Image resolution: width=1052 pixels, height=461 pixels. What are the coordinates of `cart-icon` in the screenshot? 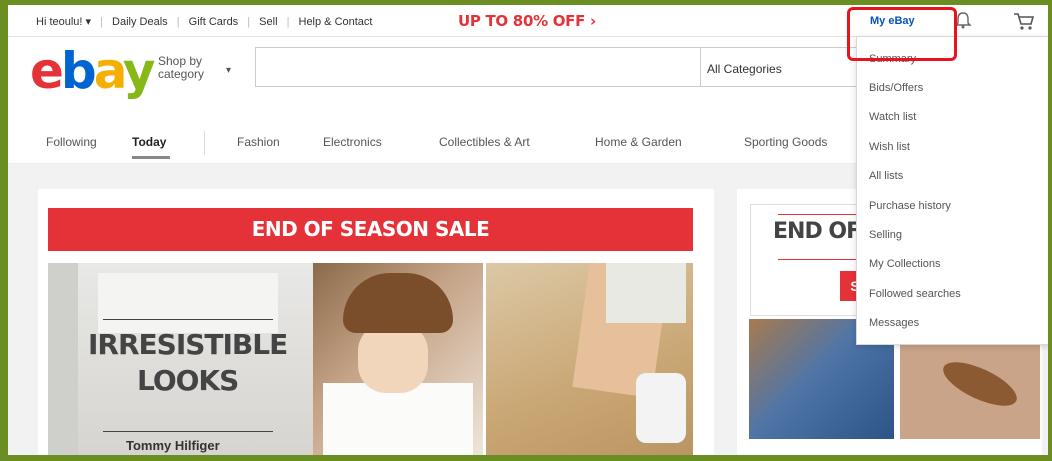 It's located at (1024, 21).